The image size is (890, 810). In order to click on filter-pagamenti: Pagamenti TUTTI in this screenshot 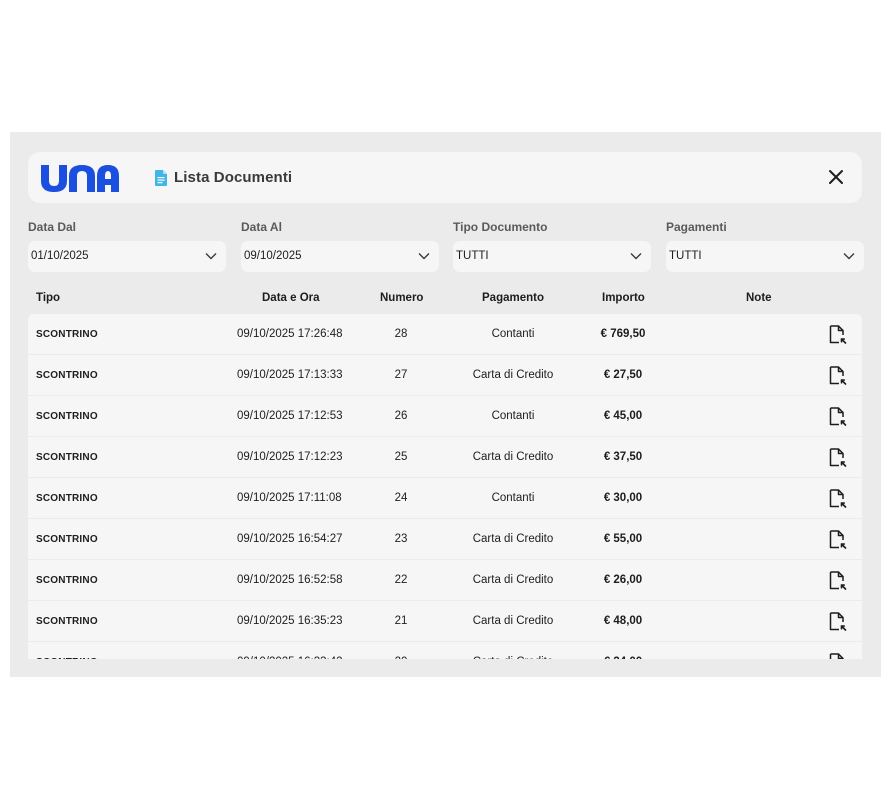, I will do `click(765, 246)`.